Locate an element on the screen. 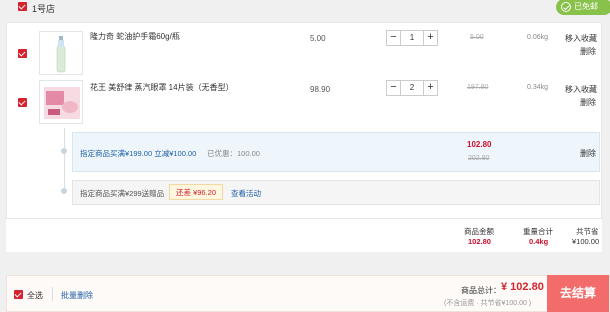 The image size is (610, 312). store-name: 1号店 is located at coordinates (43, 8).